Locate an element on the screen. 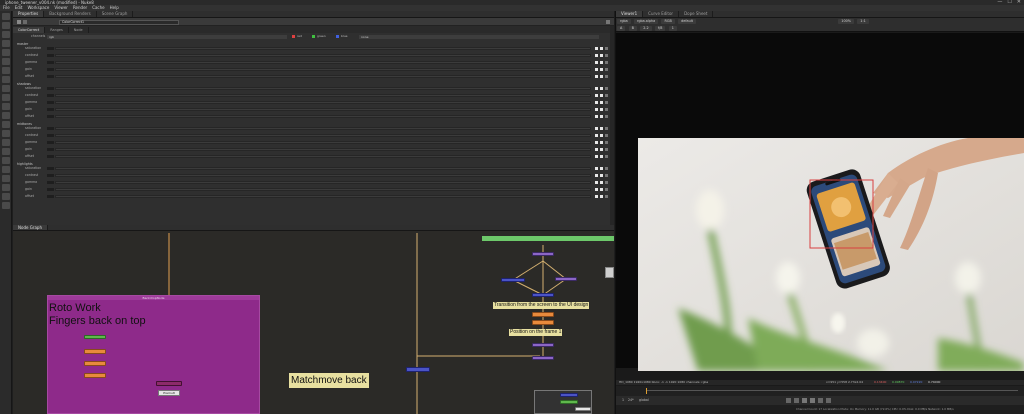 The height and width of the screenshot is (414, 1024). value-field-master-gain is located at coordinates (50, 69).